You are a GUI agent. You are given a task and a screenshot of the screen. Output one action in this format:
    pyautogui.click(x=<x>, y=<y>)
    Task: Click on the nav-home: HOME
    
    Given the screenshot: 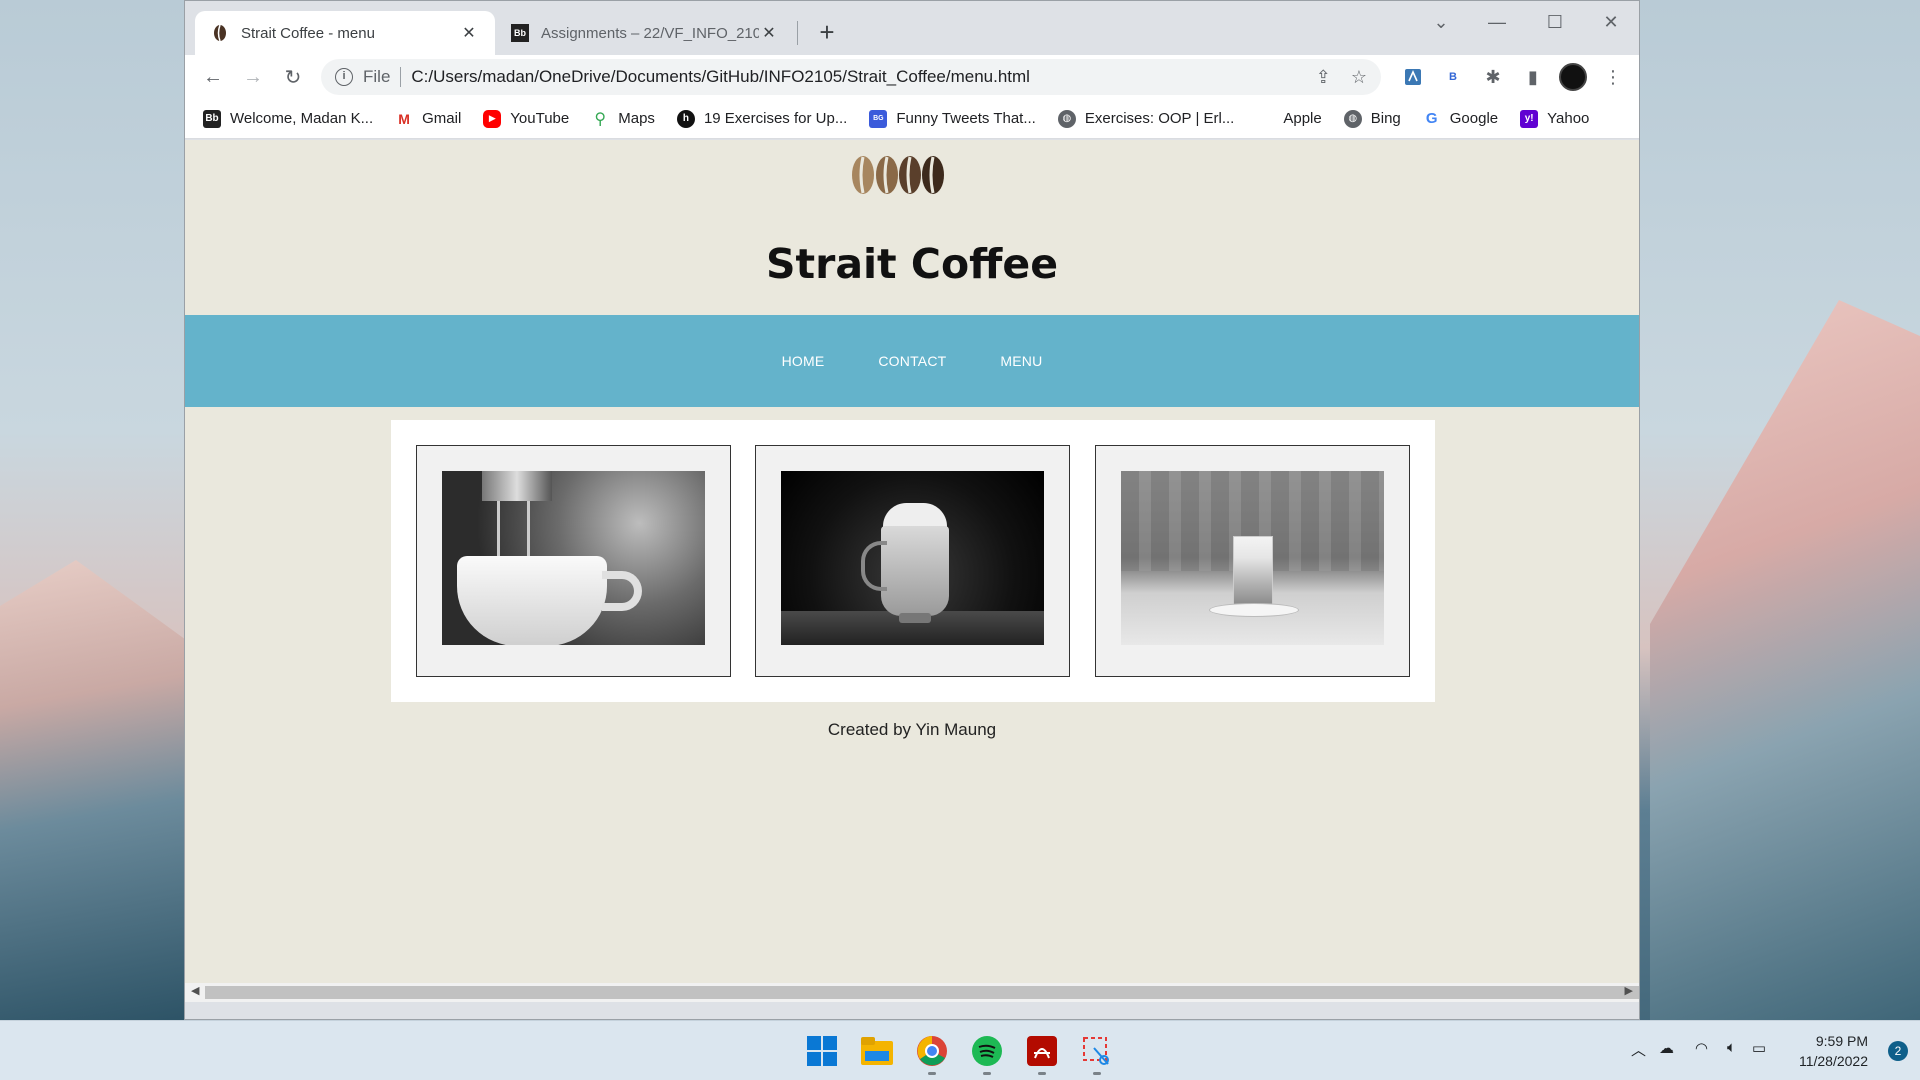 What is the action you would take?
    pyautogui.click(x=803, y=361)
    